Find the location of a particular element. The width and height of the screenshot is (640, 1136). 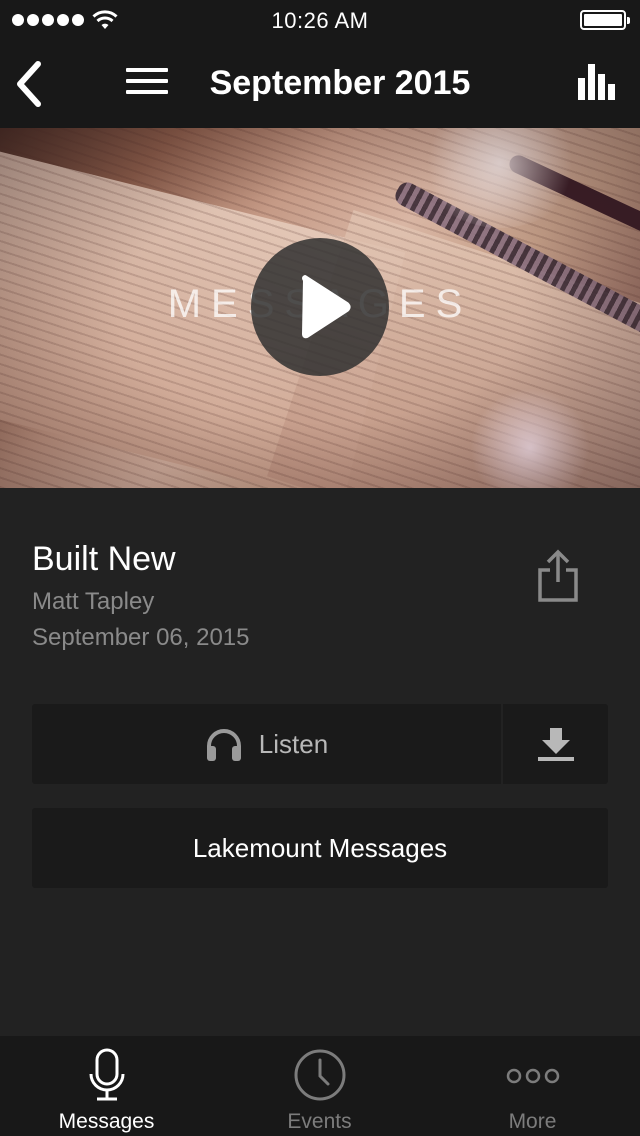

listen-row: Listen is located at coordinates (320, 744).